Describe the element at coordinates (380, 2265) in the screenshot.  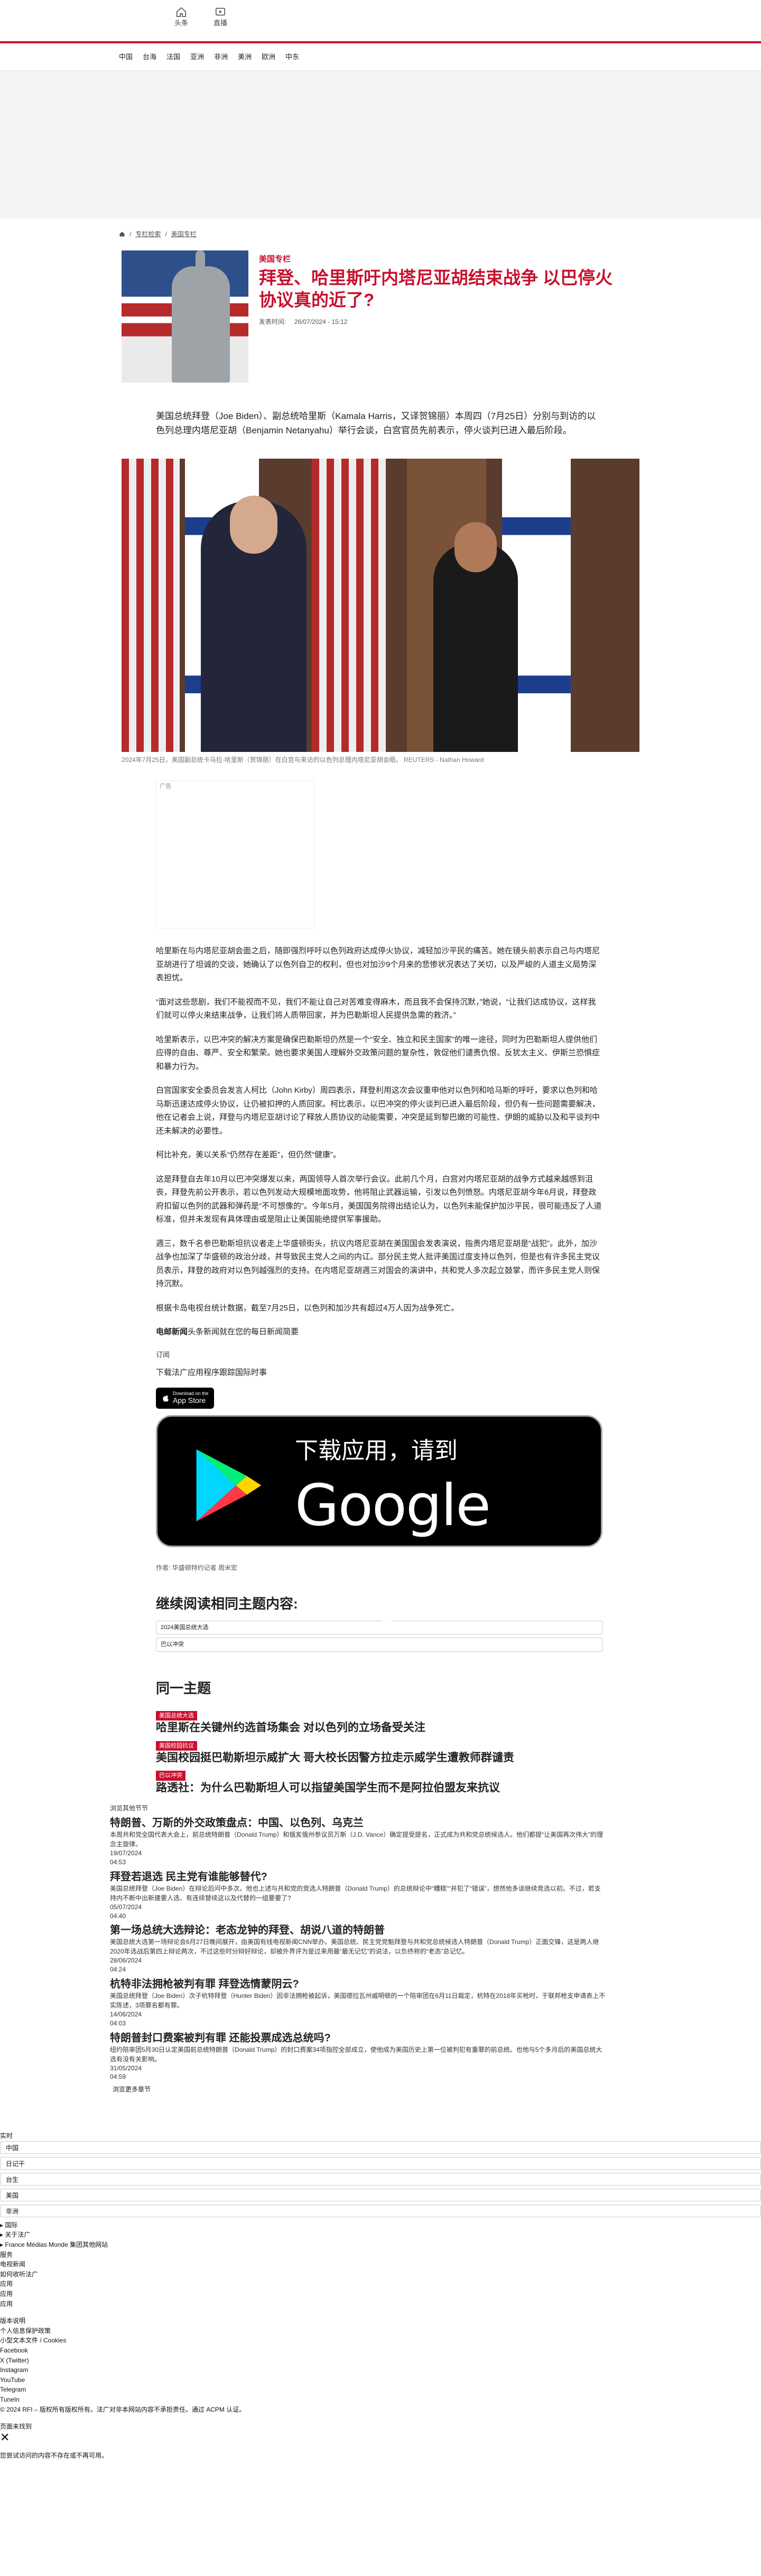
I see `footer-link: 电视新闻` at that location.